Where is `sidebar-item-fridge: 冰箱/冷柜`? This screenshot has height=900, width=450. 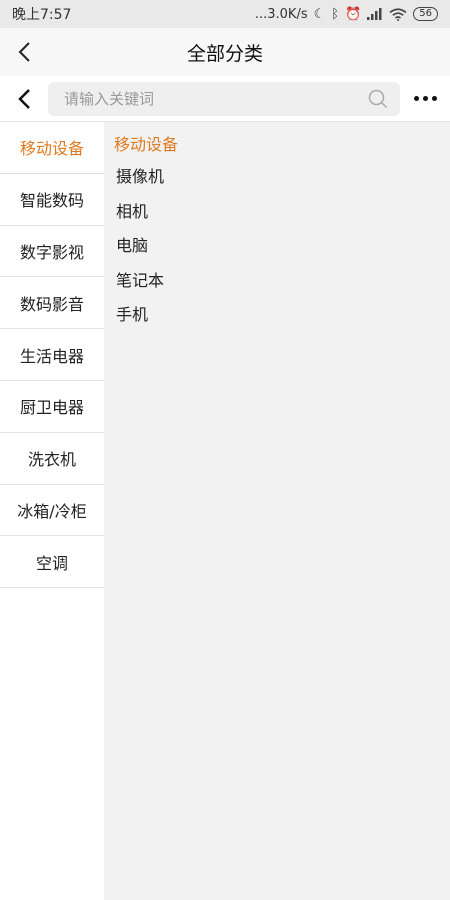
sidebar-item-fridge: 冰箱/冷柜 is located at coordinates (52, 511).